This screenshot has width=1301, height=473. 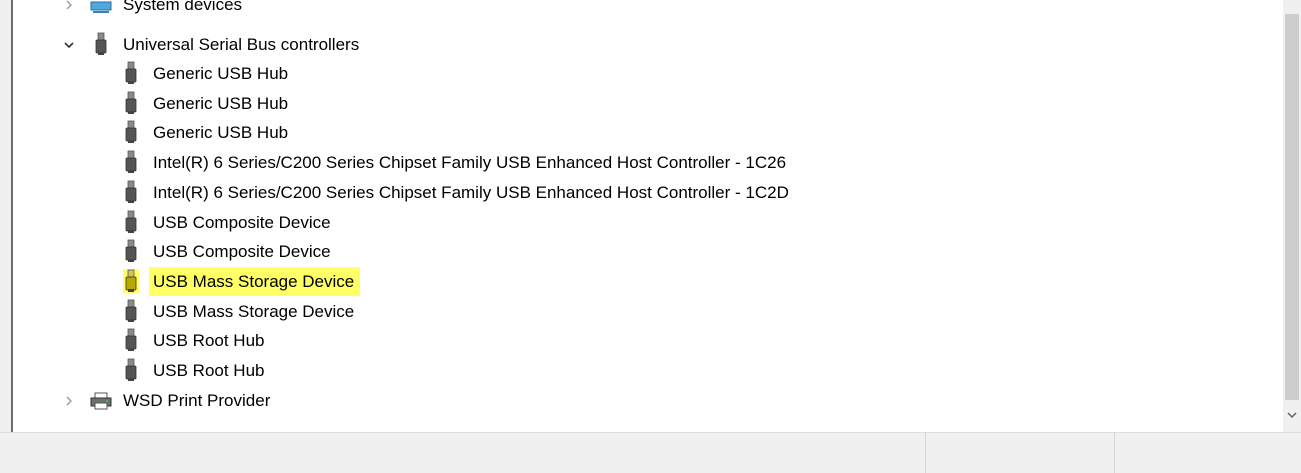 What do you see at coordinates (69, 45) in the screenshot?
I see `chevron-down-icon` at bounding box center [69, 45].